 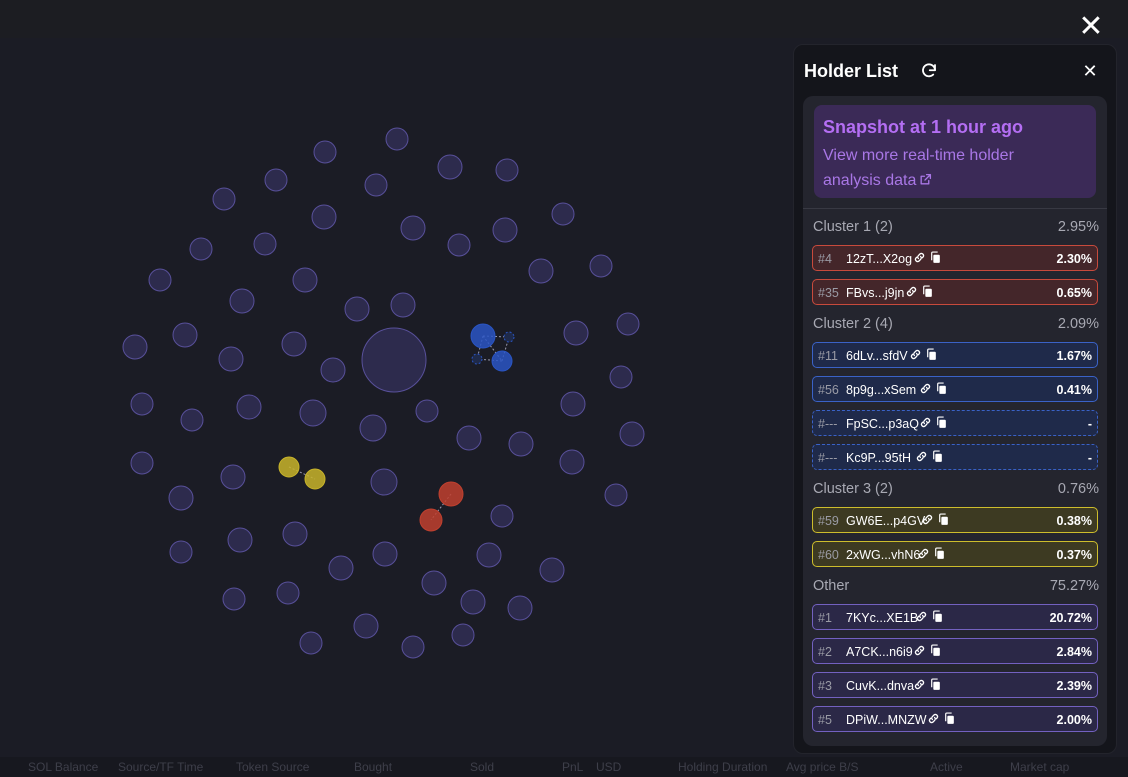 I want to click on holder-row: #4 12zT...X2og 2.30%, so click(x=955, y=258).